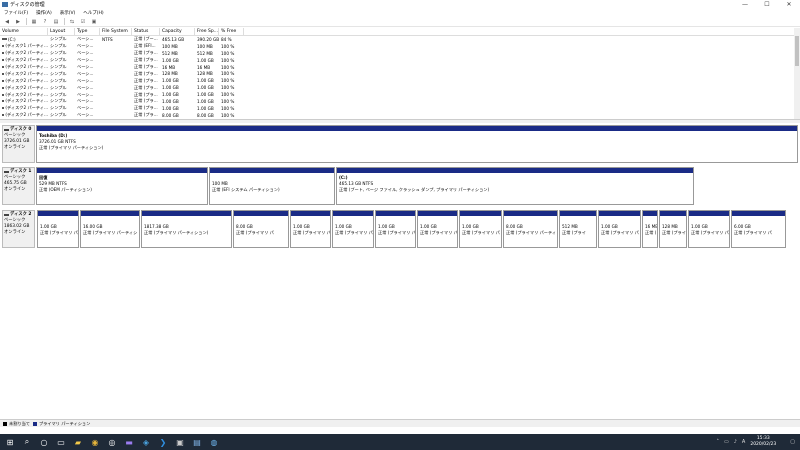 Image resolution: width=800 pixels, height=450 pixels. What do you see at coordinates (122, 186) in the screenshot?
I see `partition: 回復 529 MB NTFS 正常 (OEM パーティション)` at bounding box center [122, 186].